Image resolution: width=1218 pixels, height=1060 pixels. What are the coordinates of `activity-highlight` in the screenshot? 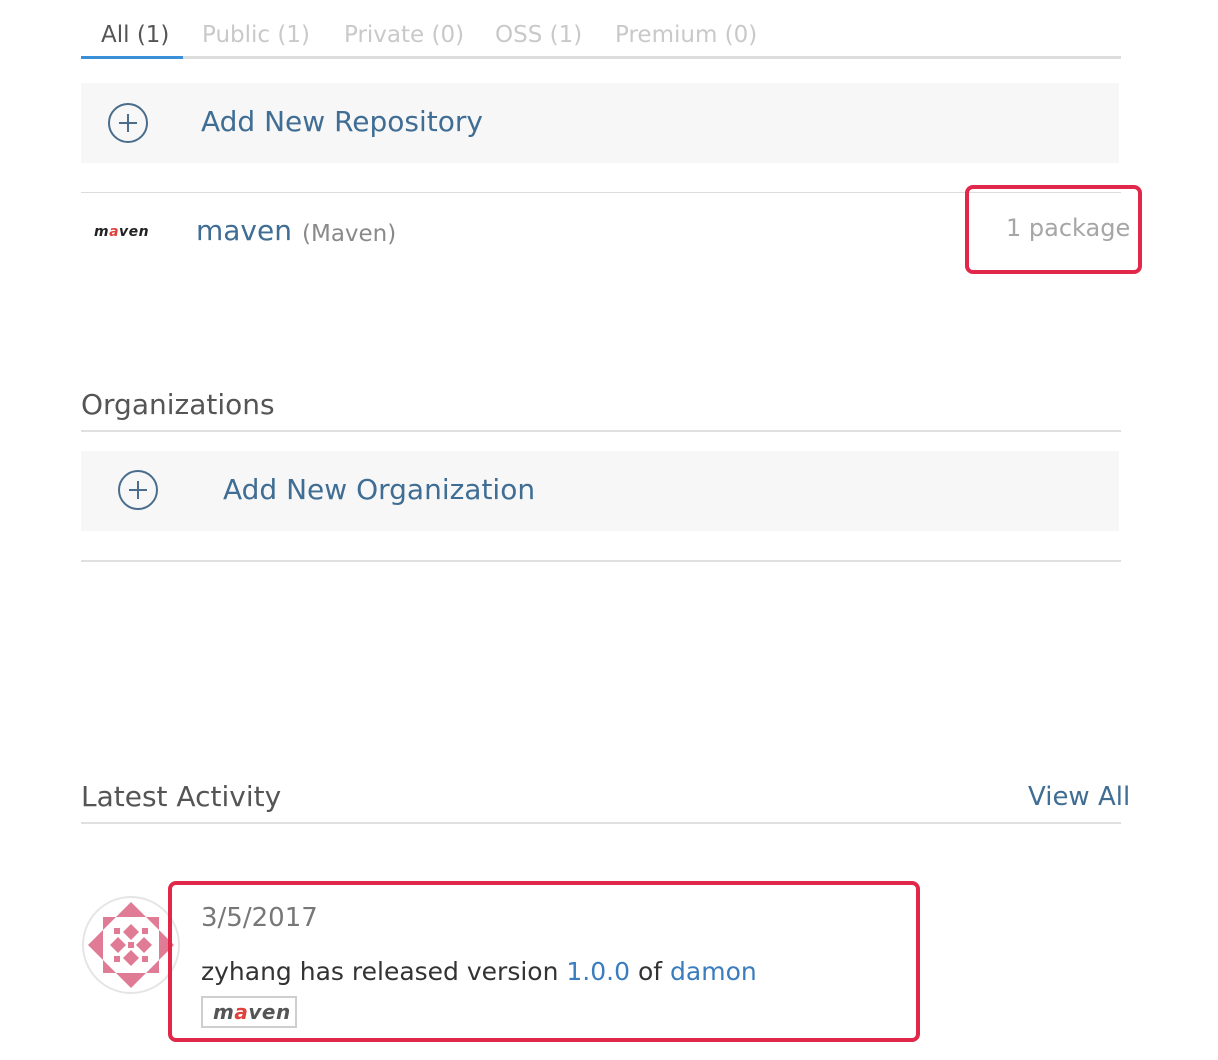 It's located at (544, 961).